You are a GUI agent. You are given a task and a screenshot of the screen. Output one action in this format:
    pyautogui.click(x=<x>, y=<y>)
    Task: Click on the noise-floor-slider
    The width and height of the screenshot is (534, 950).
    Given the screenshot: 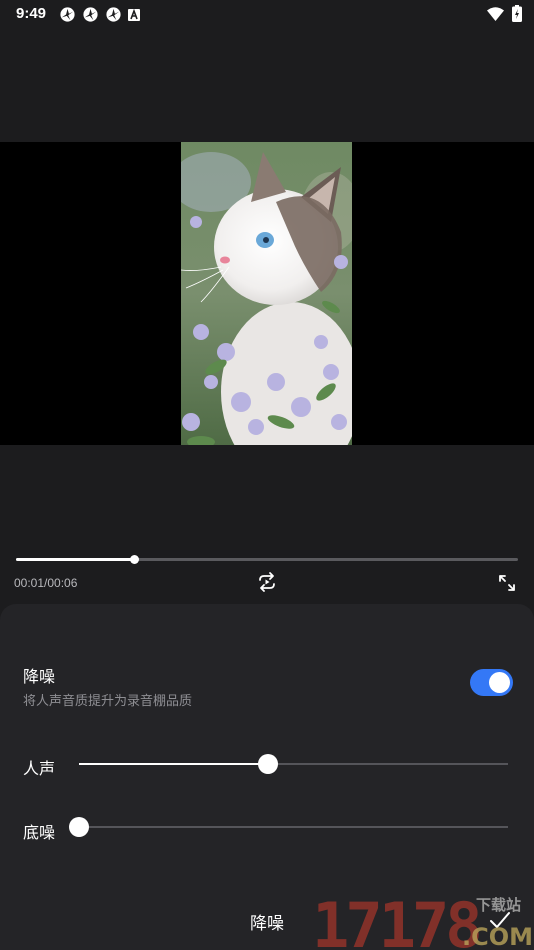 What is the action you would take?
    pyautogui.click(x=288, y=827)
    